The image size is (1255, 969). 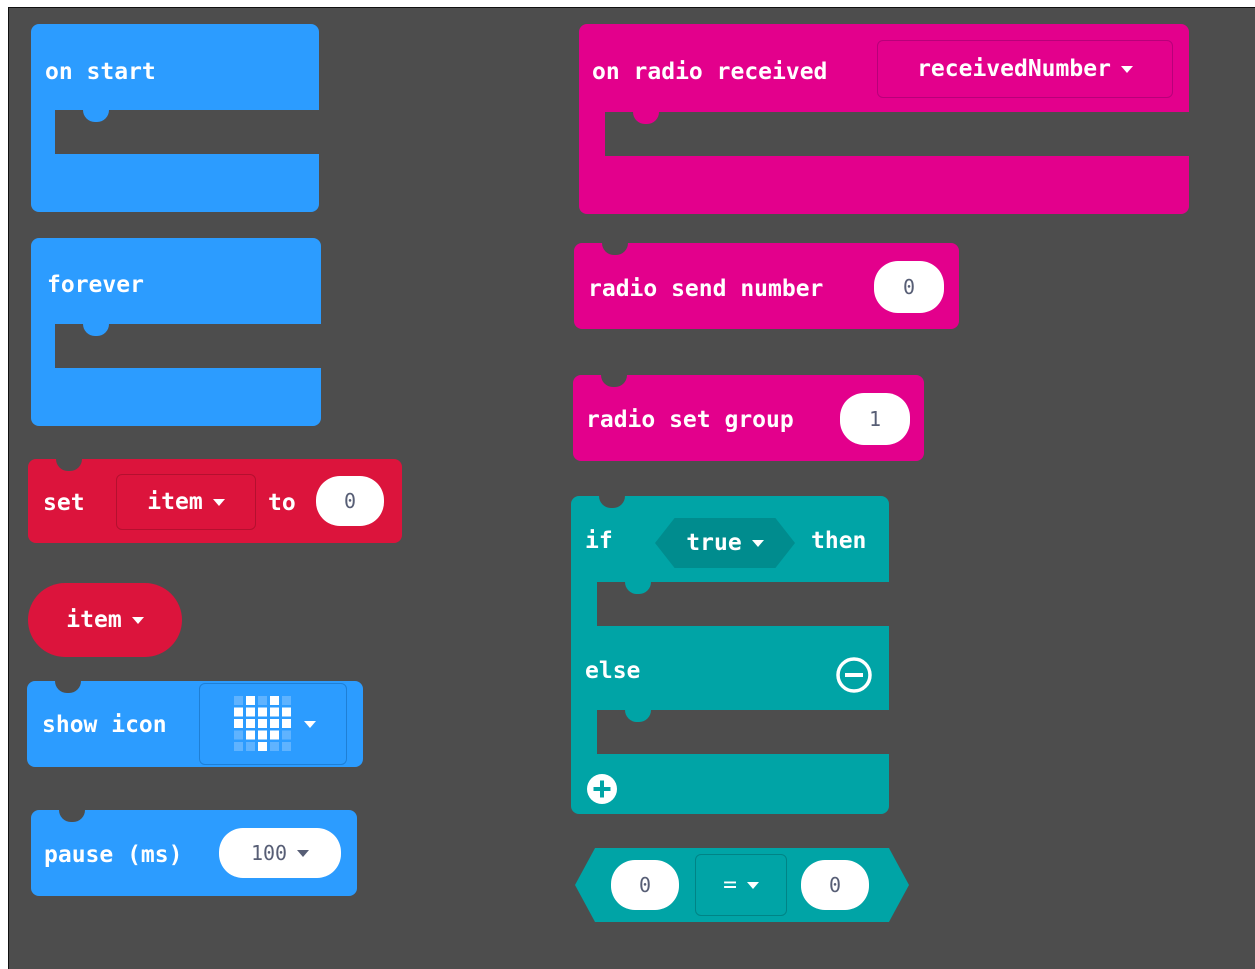 I want to click on received-number-dropdown: receivedNumber, so click(x=1025, y=69).